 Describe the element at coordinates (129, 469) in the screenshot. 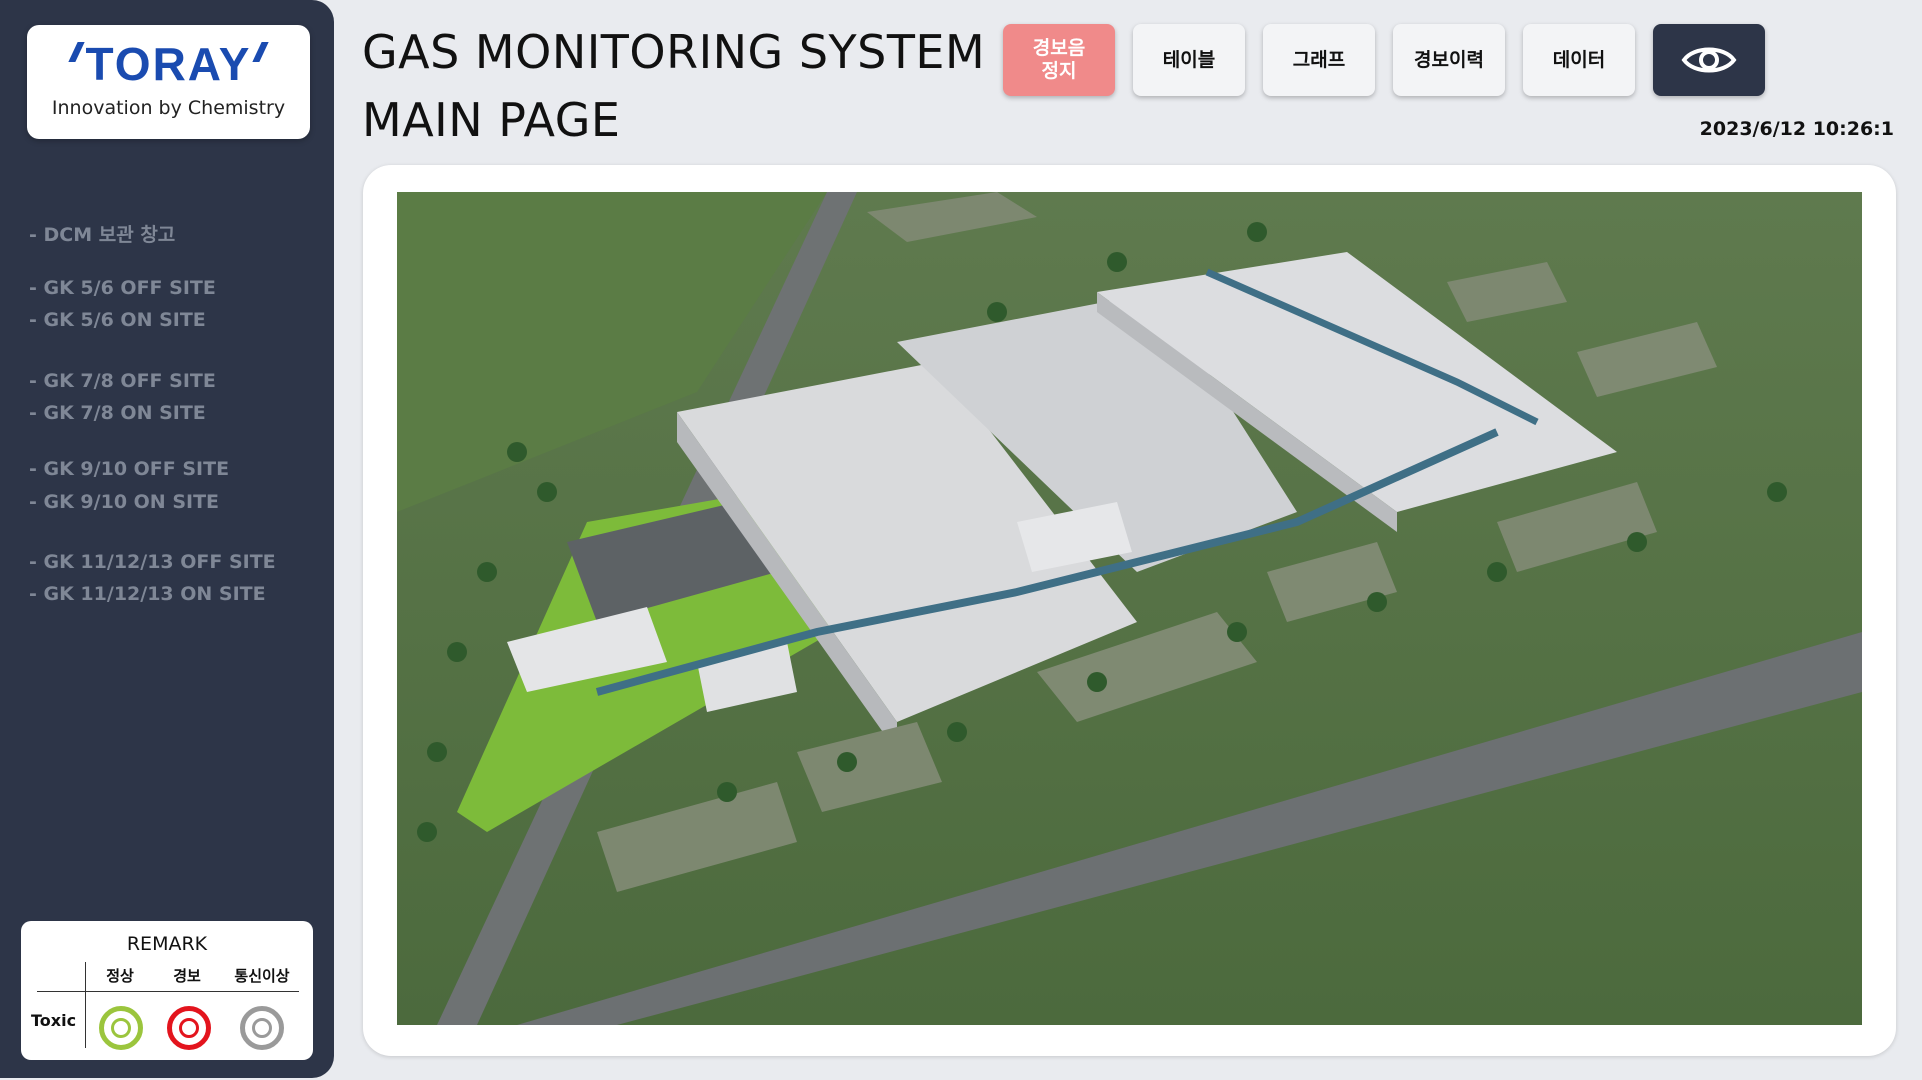

I see `sidebar-item-gk910-off-site: - GK 9/10 OFF SITE` at that location.